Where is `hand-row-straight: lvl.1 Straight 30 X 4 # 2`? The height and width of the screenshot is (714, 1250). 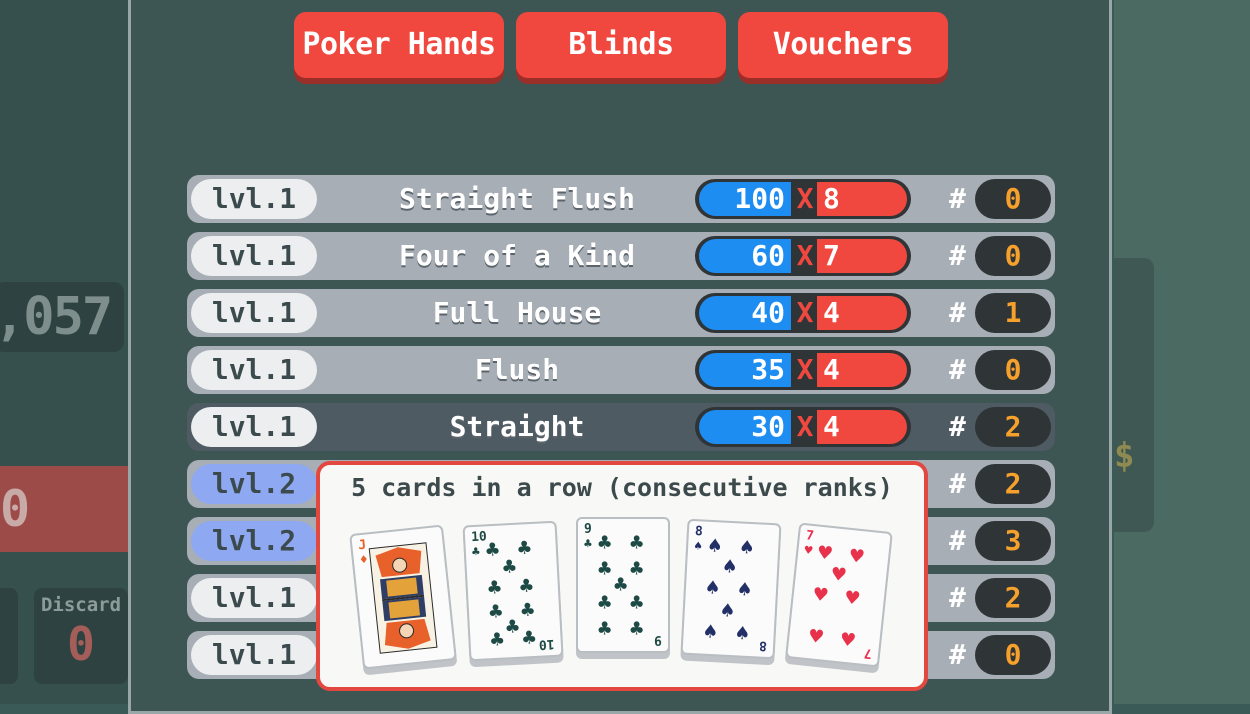
hand-row-straight: lvl.1 Straight 30 X 4 # 2 is located at coordinates (621, 427).